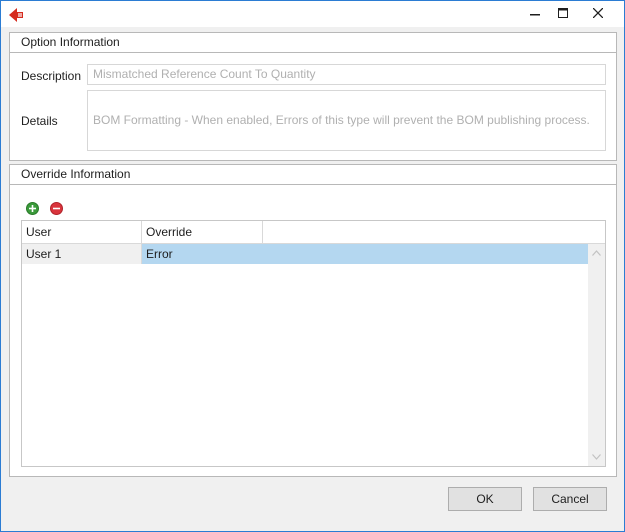  I want to click on scroll-up-icon, so click(596, 253).